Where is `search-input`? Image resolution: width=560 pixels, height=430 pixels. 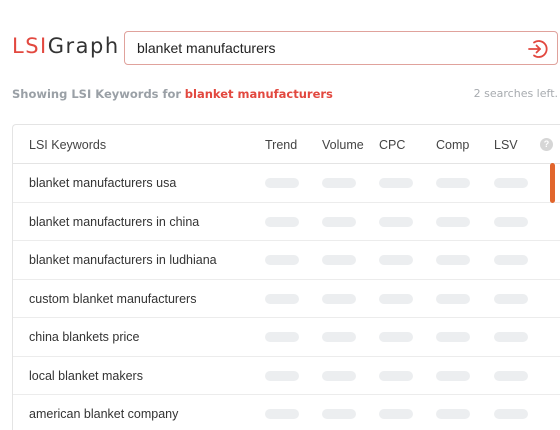 search-input is located at coordinates (322, 48).